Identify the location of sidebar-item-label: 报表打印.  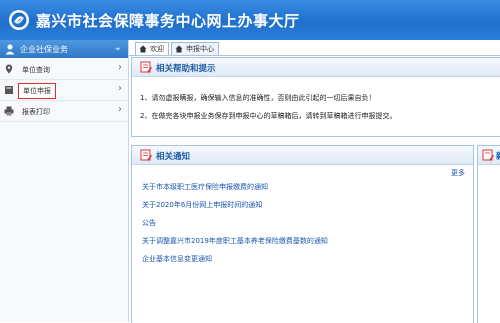
(36, 112).